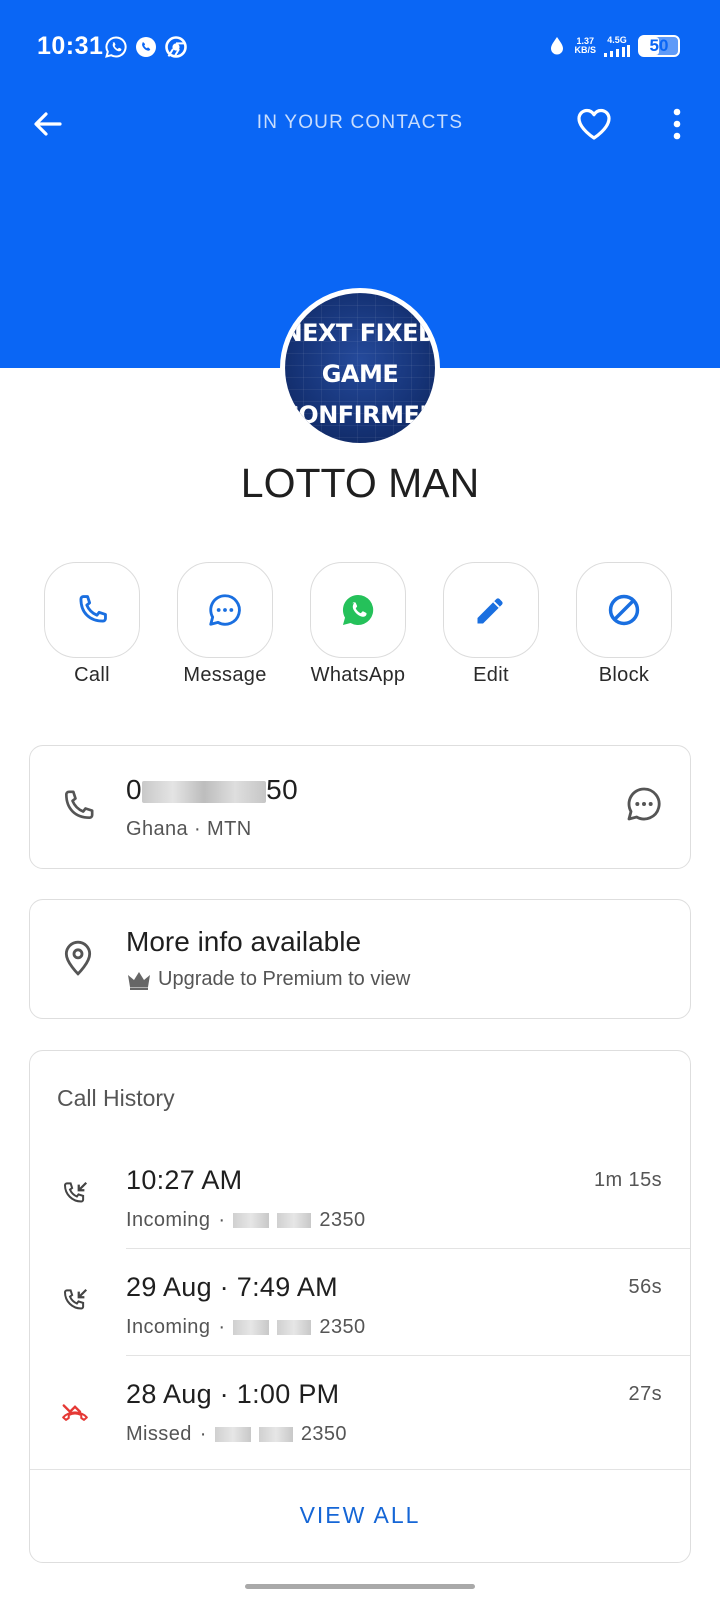  I want to click on block-icon, so click(624, 610).